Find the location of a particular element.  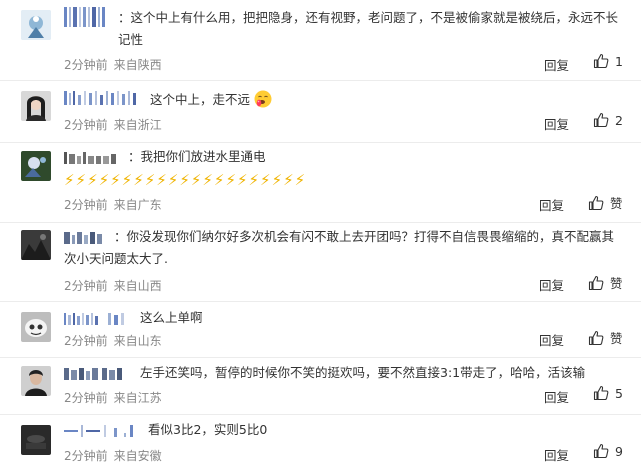

comment-item: 这么上单啊 2分钟前 来自山东 回复 赞 is located at coordinates (320, 329).